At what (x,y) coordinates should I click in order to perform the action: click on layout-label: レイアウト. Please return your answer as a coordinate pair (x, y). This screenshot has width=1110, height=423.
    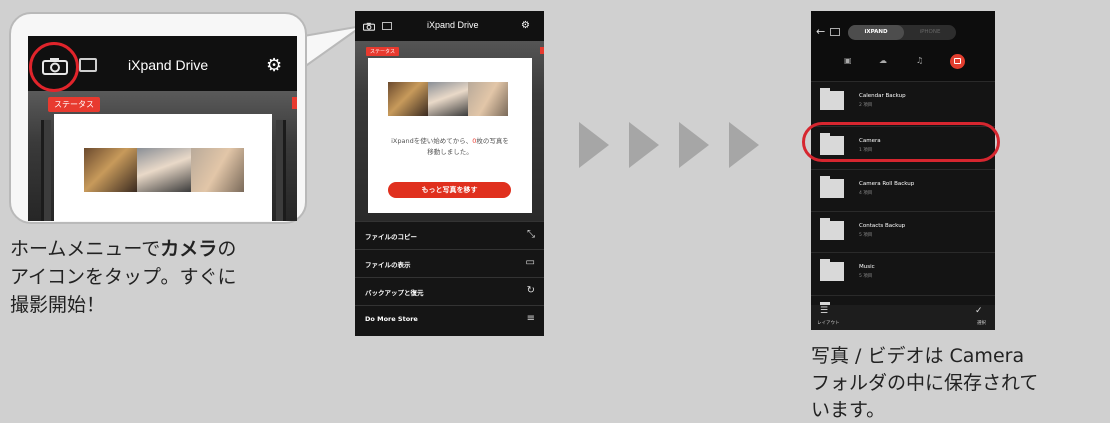
    Looking at the image, I should click on (828, 323).